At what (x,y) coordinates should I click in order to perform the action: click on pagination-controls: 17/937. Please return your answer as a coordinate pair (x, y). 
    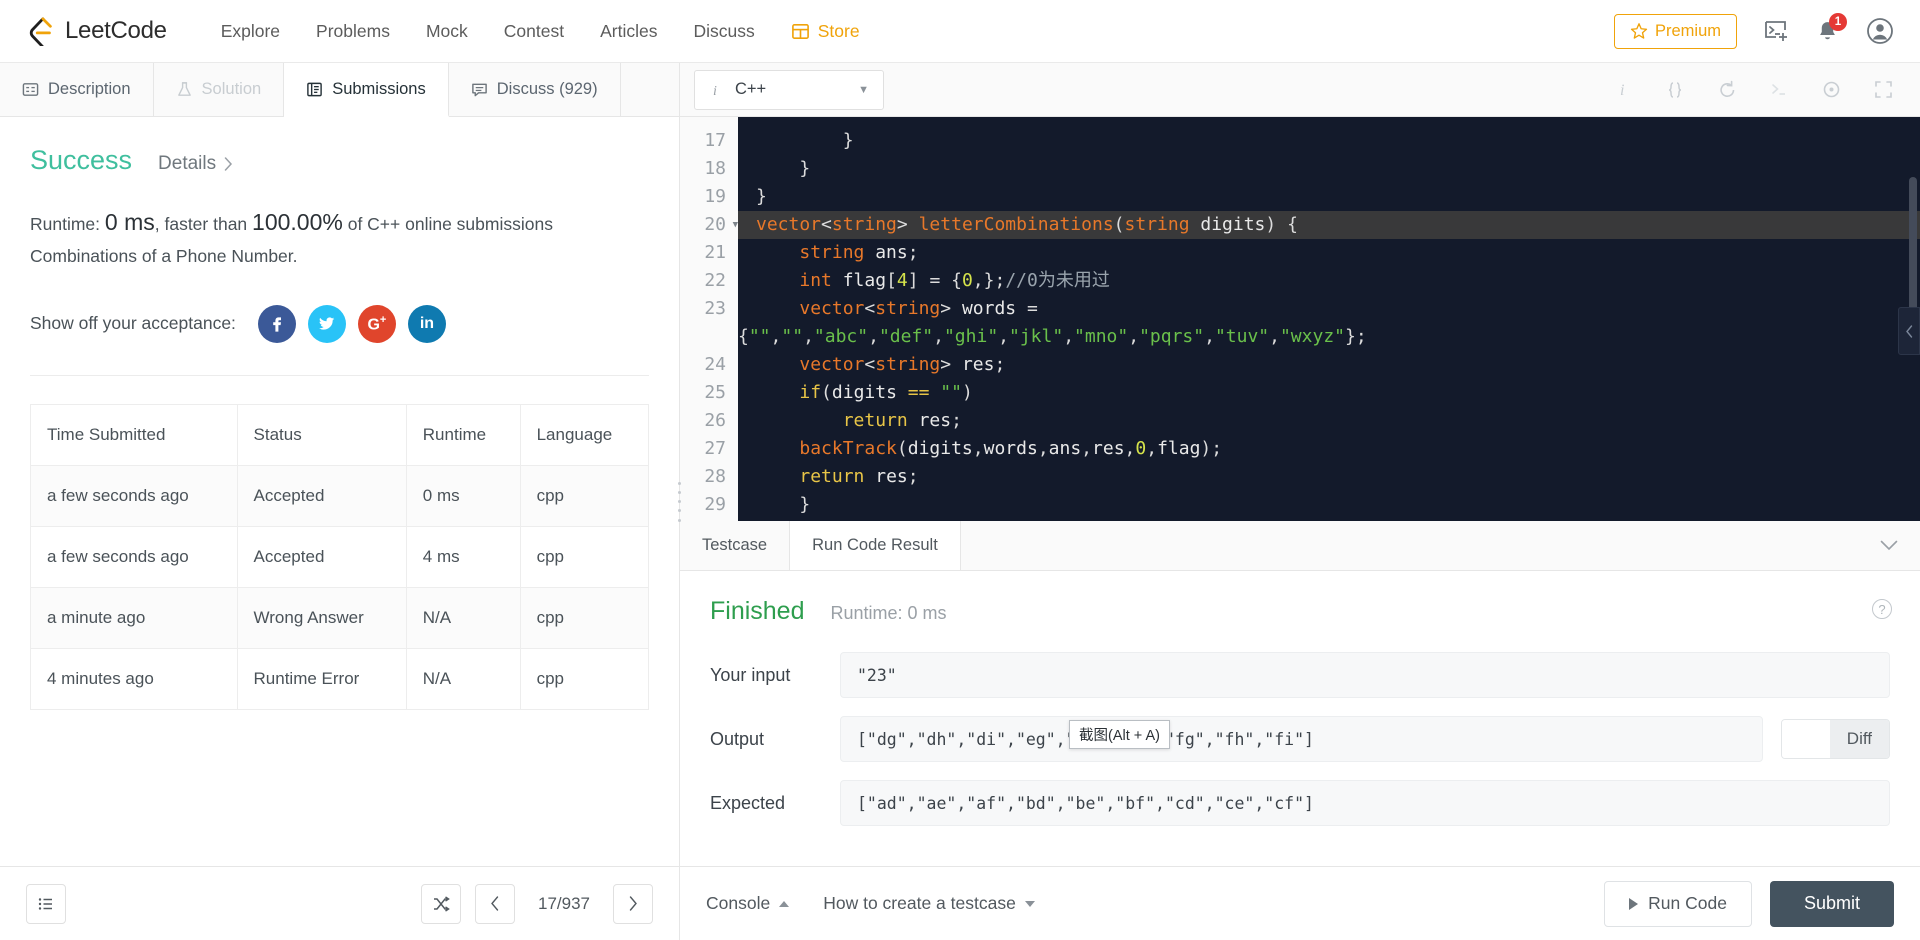
    Looking at the image, I should click on (537, 903).